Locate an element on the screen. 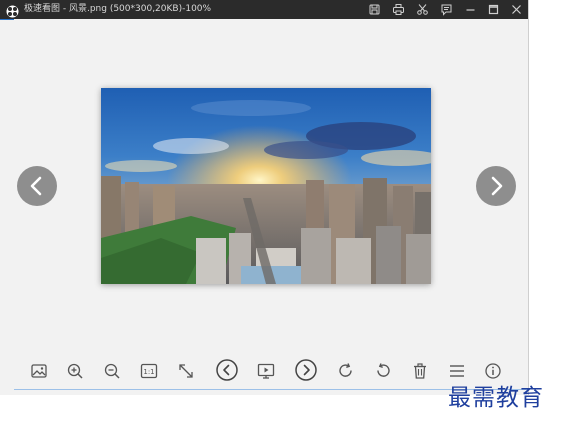 The height and width of the screenshot is (424, 571). slideshow-icon is located at coordinates (266, 371).